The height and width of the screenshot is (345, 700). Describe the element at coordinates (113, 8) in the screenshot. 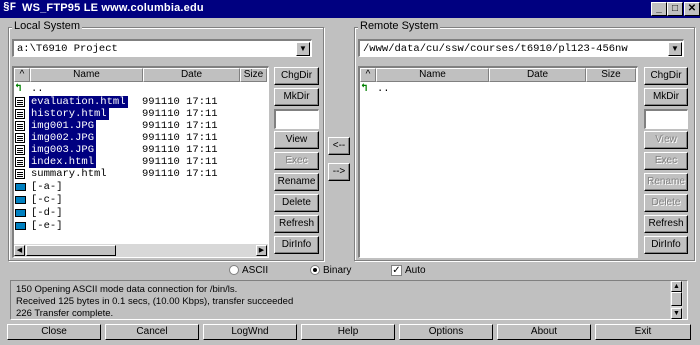

I see `window-title: WS_FTP95 LE www.columbia.edu` at that location.